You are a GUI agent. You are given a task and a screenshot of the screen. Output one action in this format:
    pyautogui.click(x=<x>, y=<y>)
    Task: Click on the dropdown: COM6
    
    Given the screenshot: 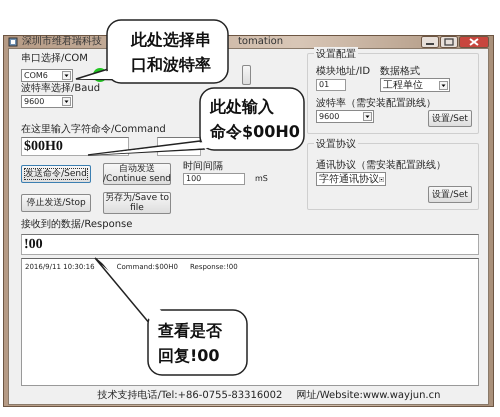 What is the action you would take?
    pyautogui.click(x=47, y=75)
    